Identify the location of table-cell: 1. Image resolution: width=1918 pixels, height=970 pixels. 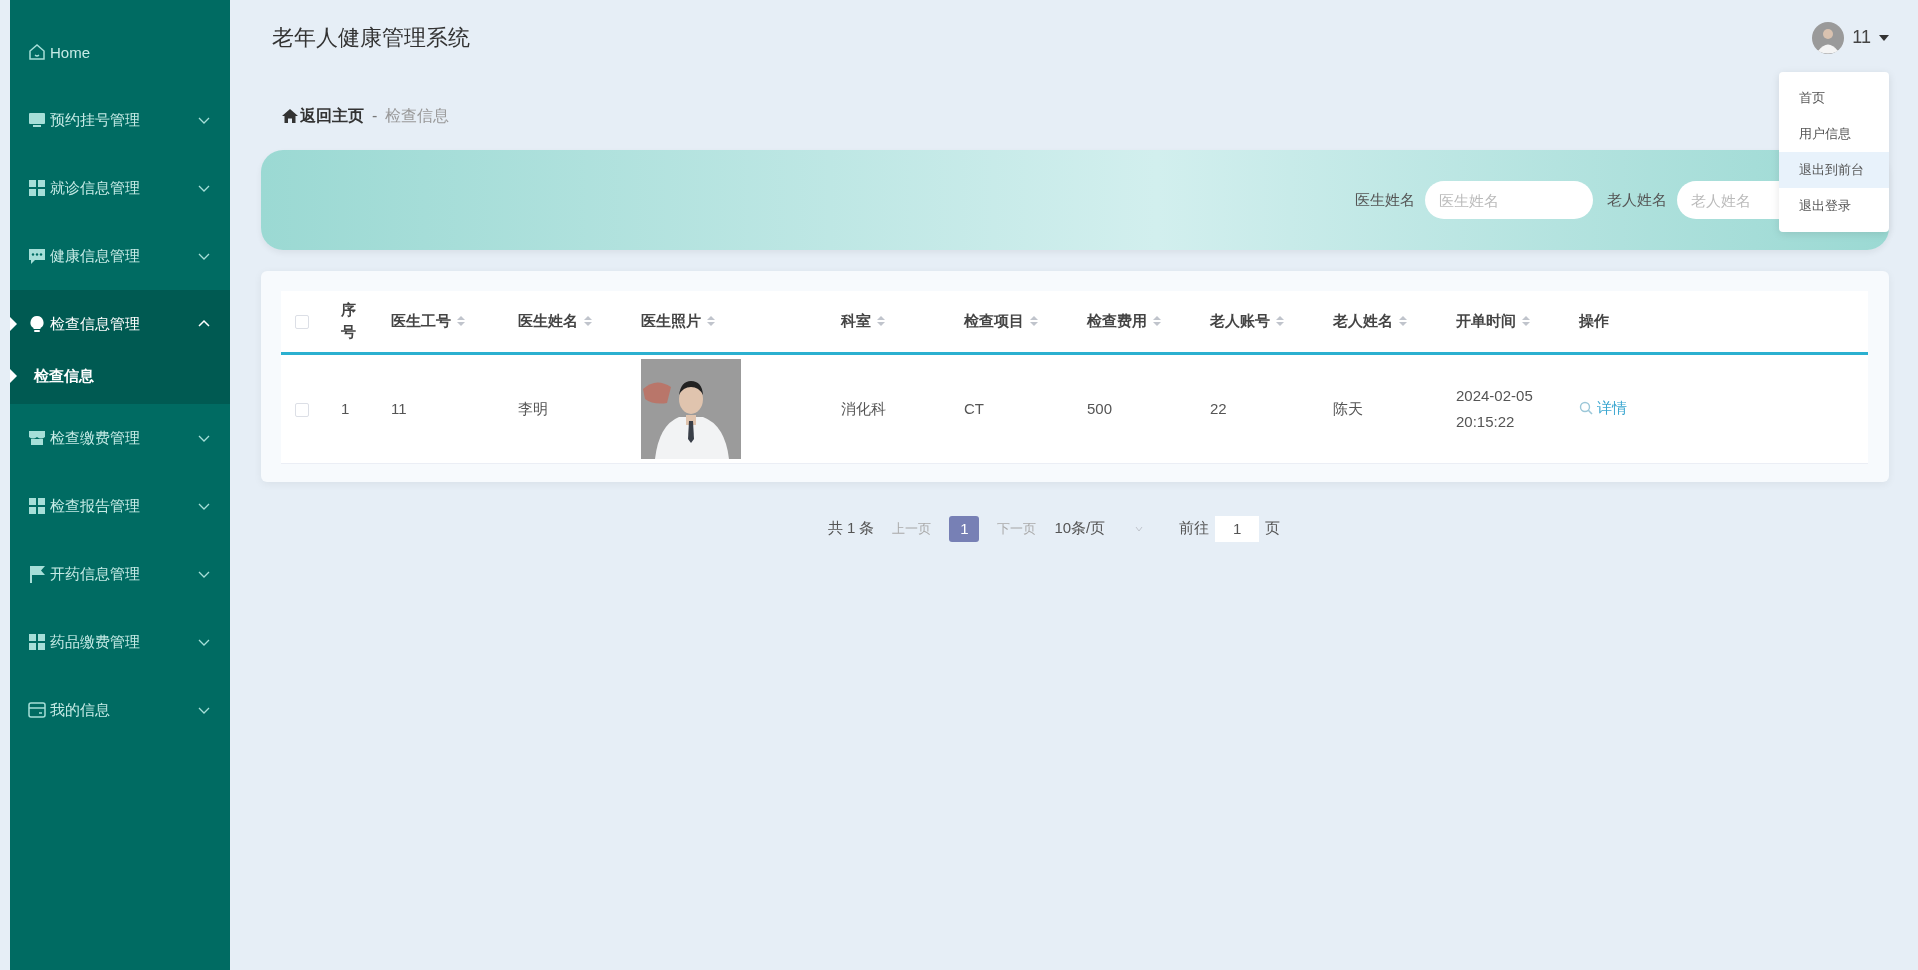
(345, 408).